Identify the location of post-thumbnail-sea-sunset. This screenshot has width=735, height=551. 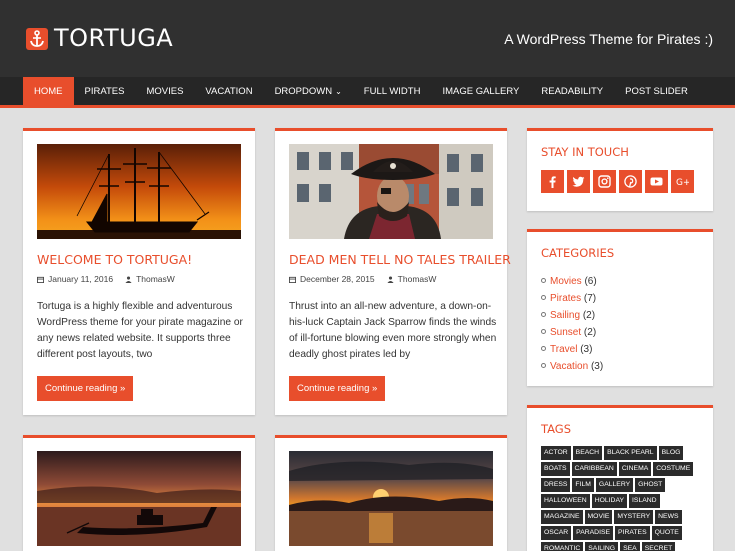
(391, 498).